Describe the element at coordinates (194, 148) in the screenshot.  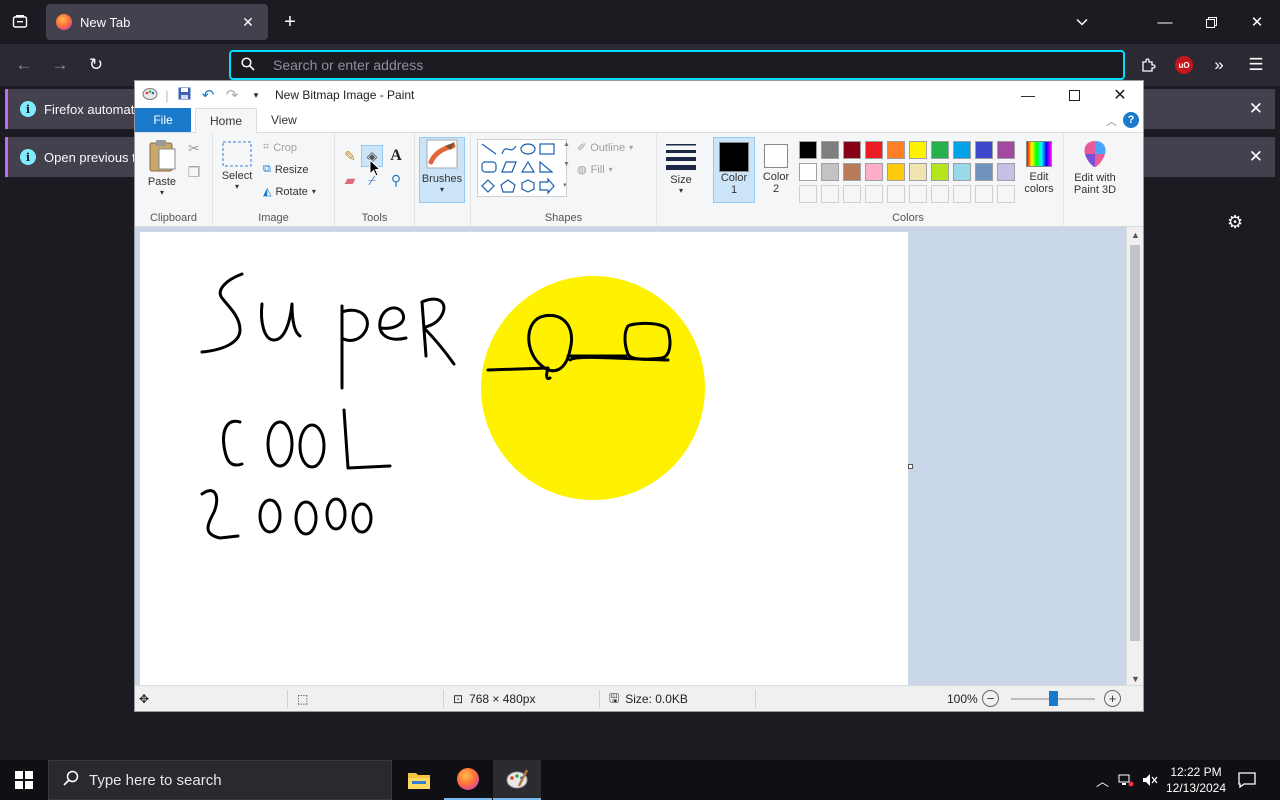
I see `cut-icon: ✂` at that location.